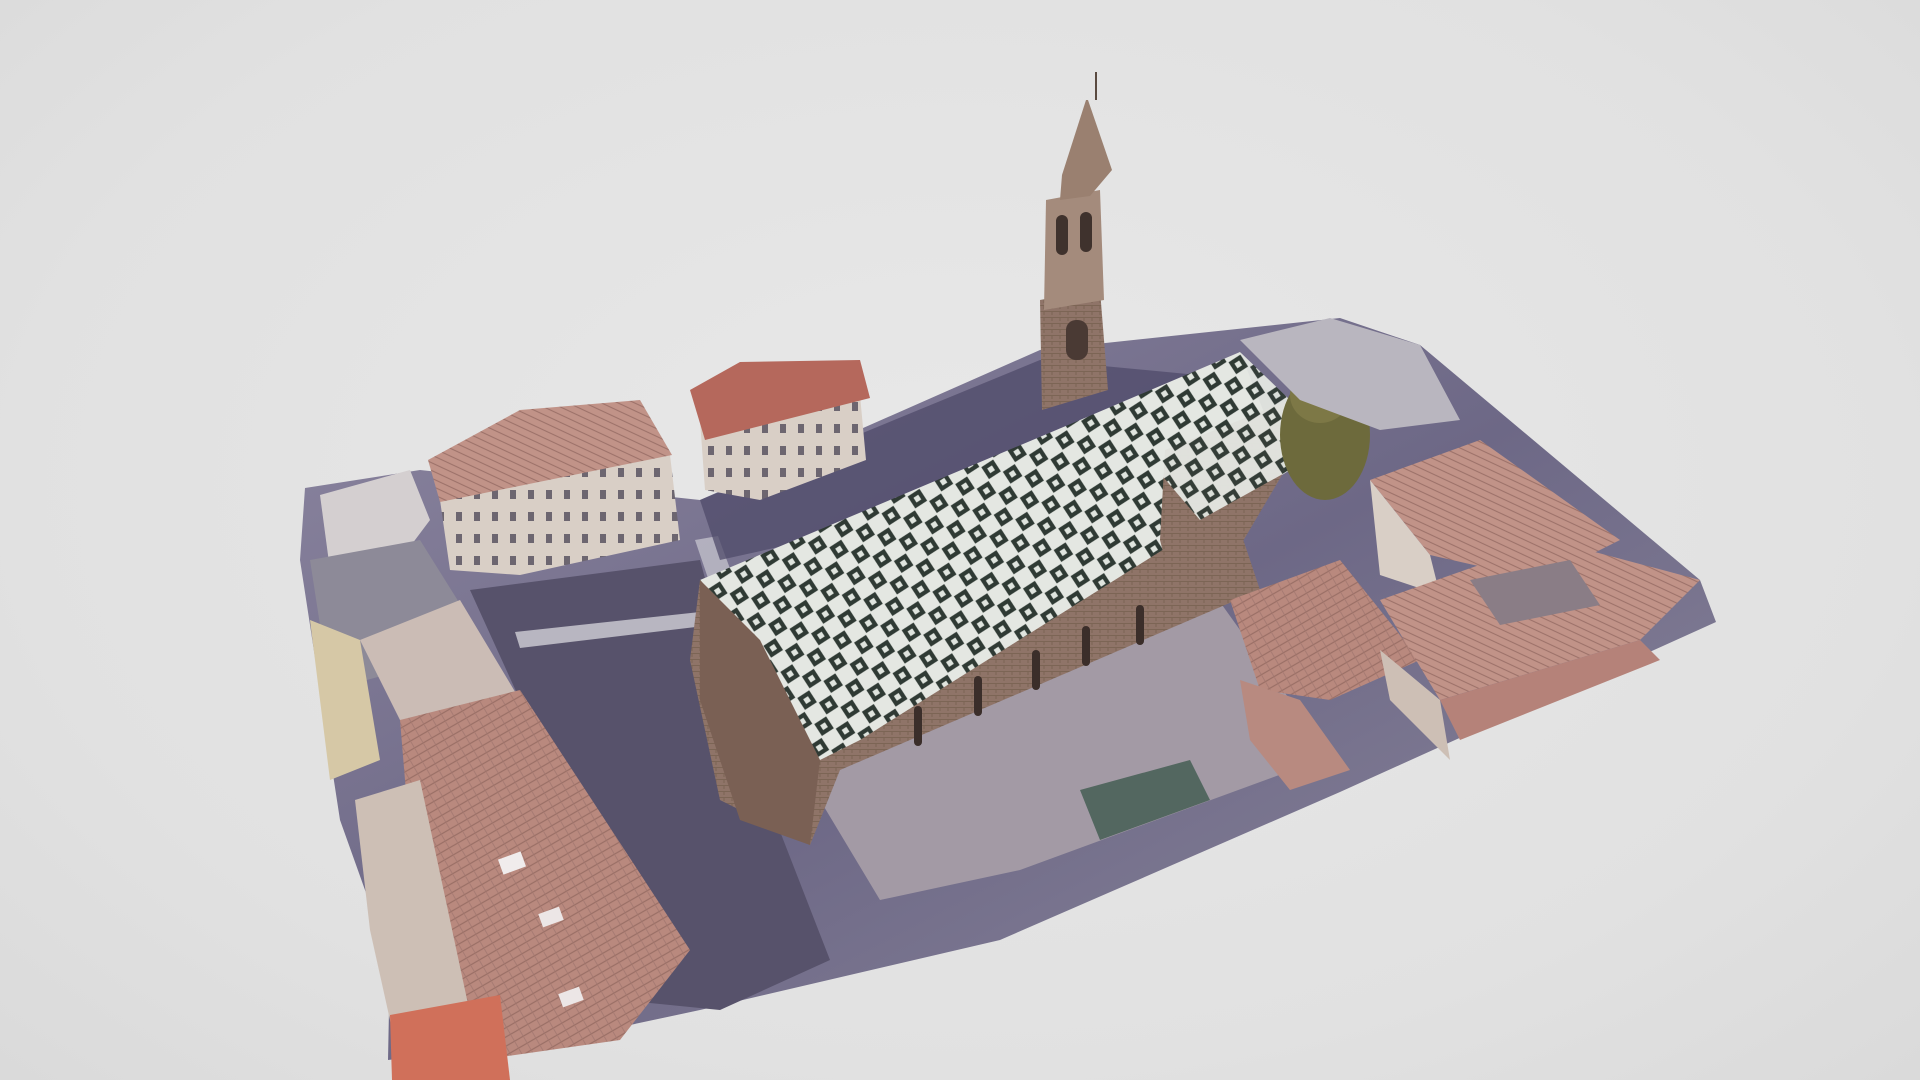 This screenshot has width=1920, height=1080. What do you see at coordinates (1077, 340) in the screenshot?
I see `tower-window` at bounding box center [1077, 340].